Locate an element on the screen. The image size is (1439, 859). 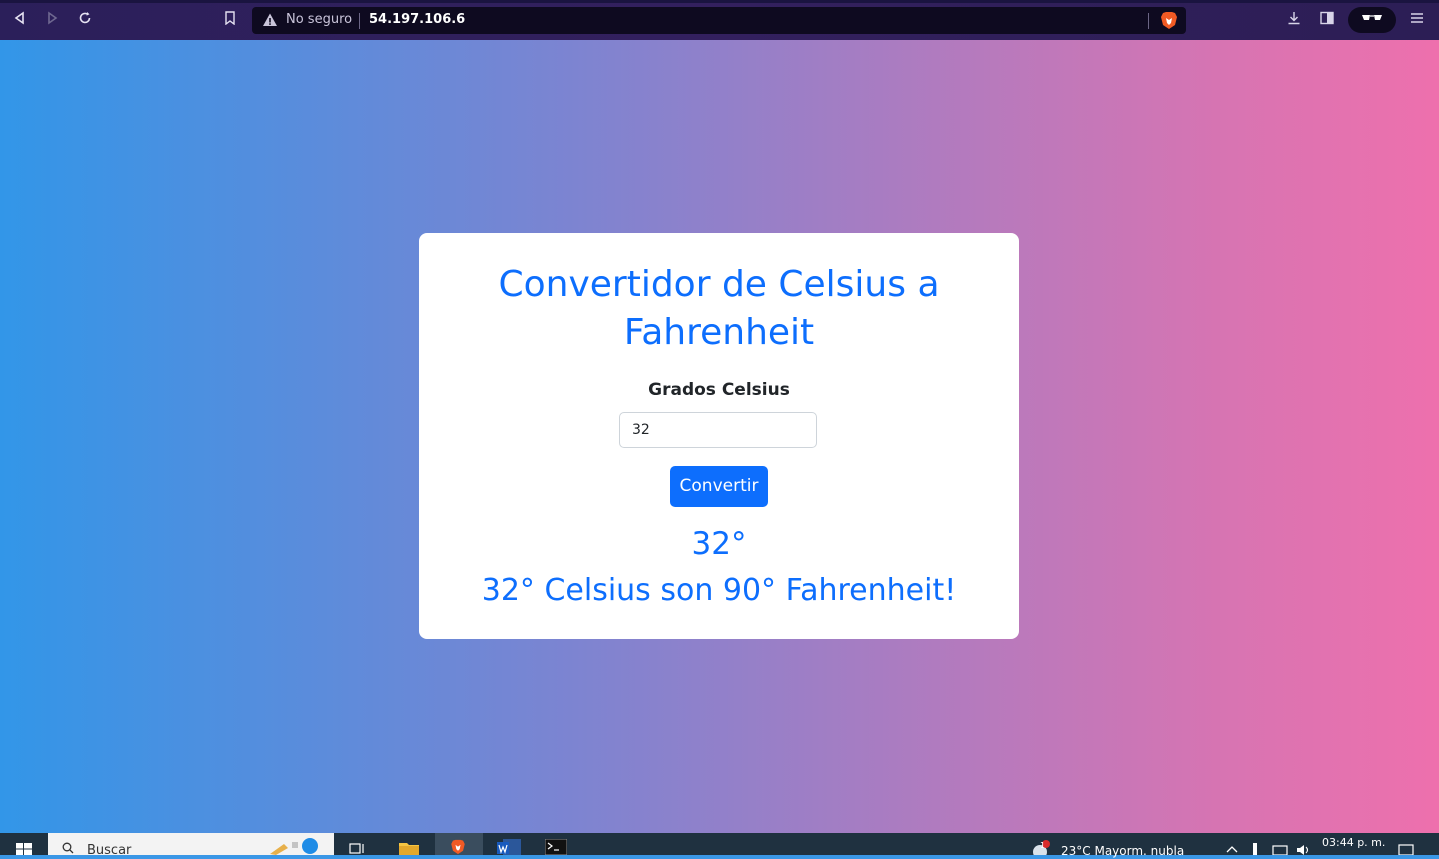
network-icon is located at coordinates (1280, 850).